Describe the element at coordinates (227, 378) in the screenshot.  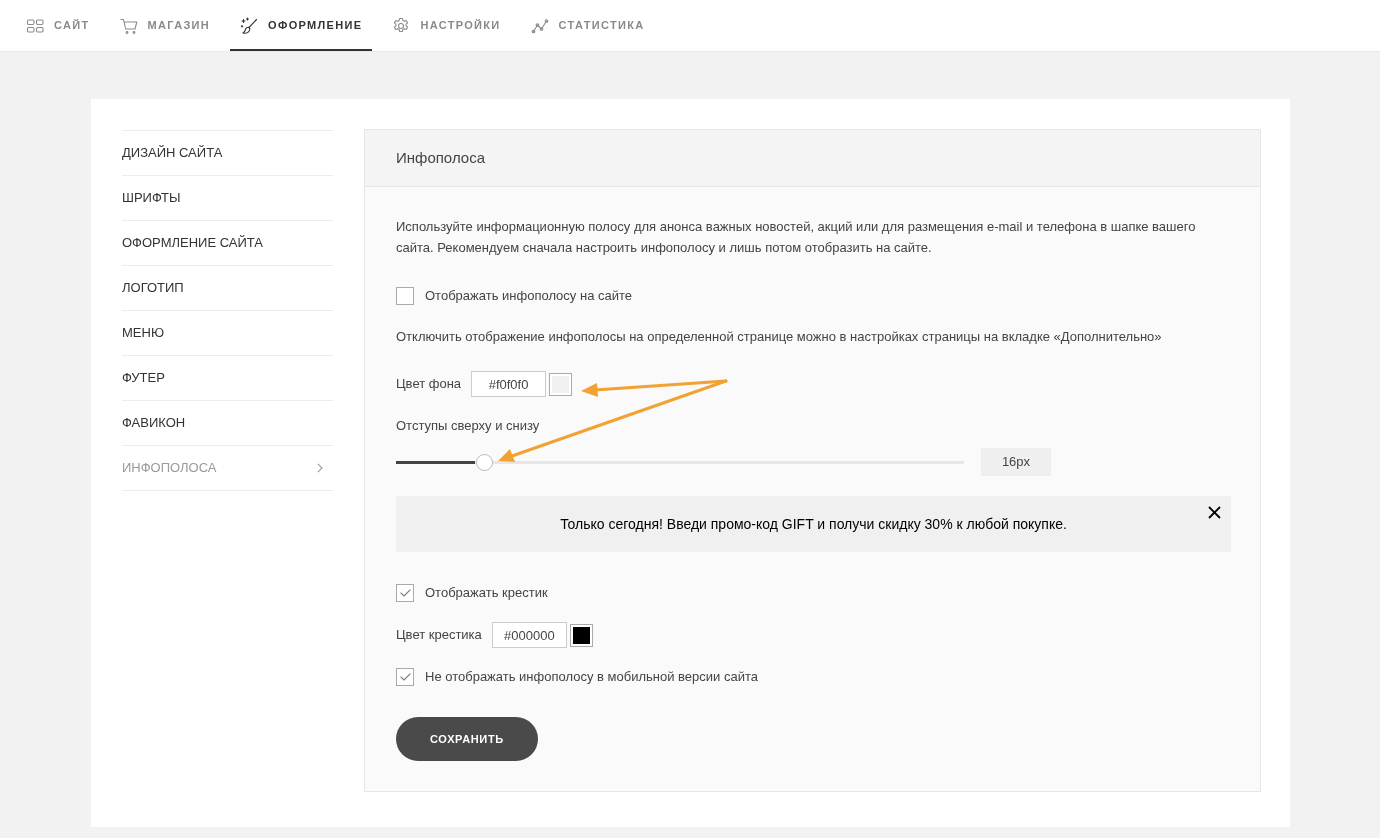
I see `sidebar-item: ФУТЕР` at that location.